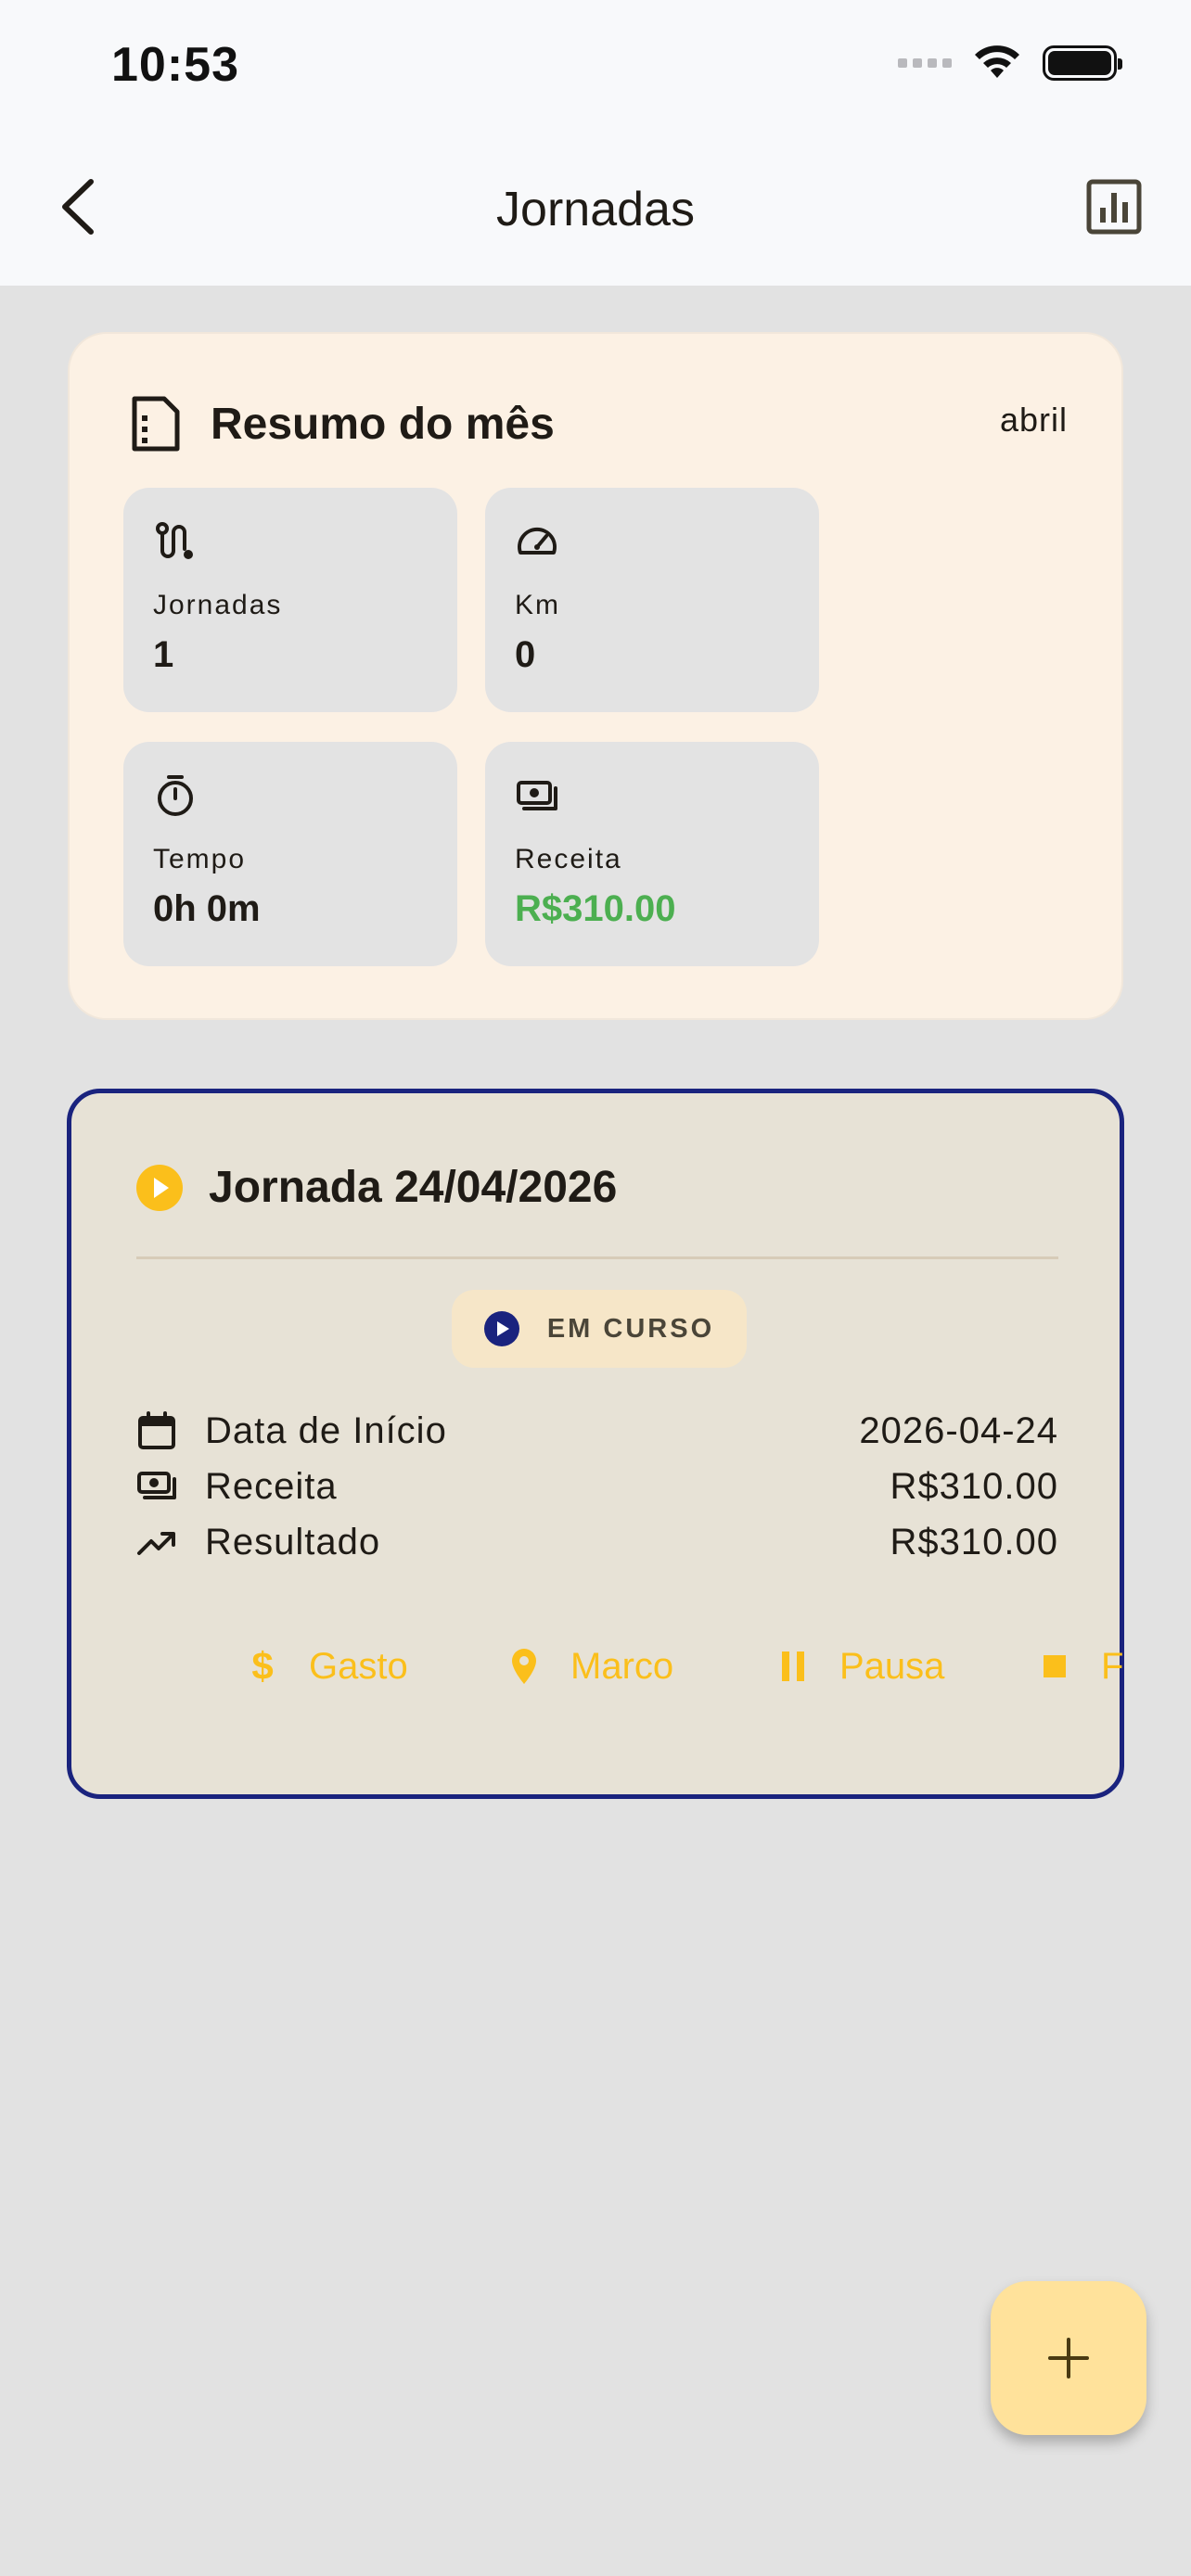 The height and width of the screenshot is (2576, 1191). I want to click on play-circle-icon, so click(159, 1187).